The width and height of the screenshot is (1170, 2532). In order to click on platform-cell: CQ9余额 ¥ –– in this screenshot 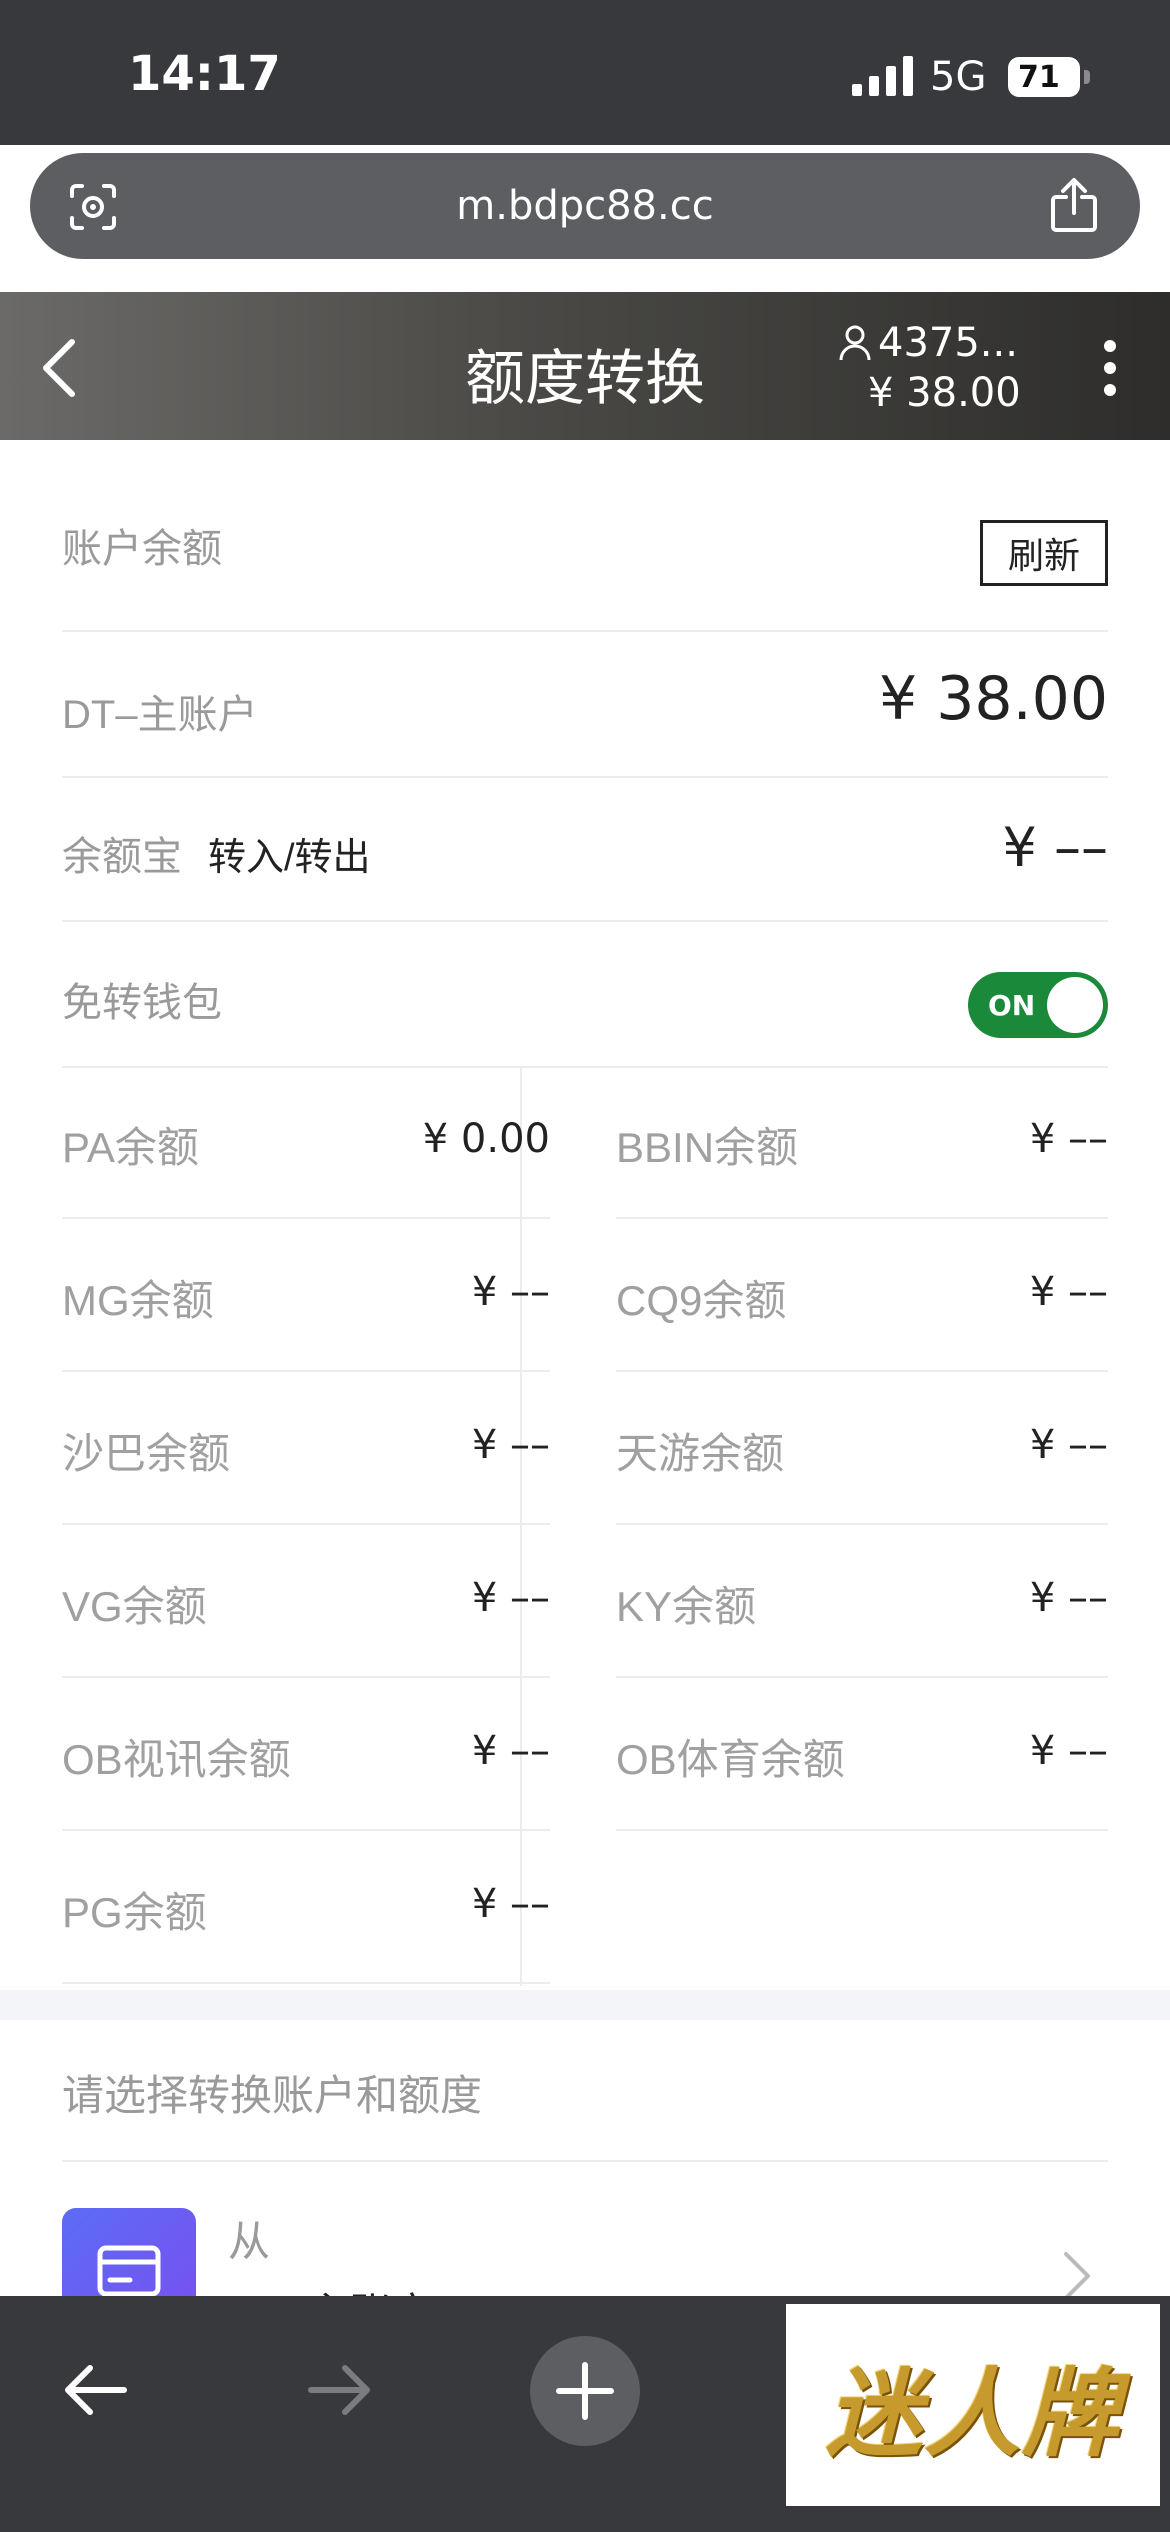, I will do `click(862, 1295)`.